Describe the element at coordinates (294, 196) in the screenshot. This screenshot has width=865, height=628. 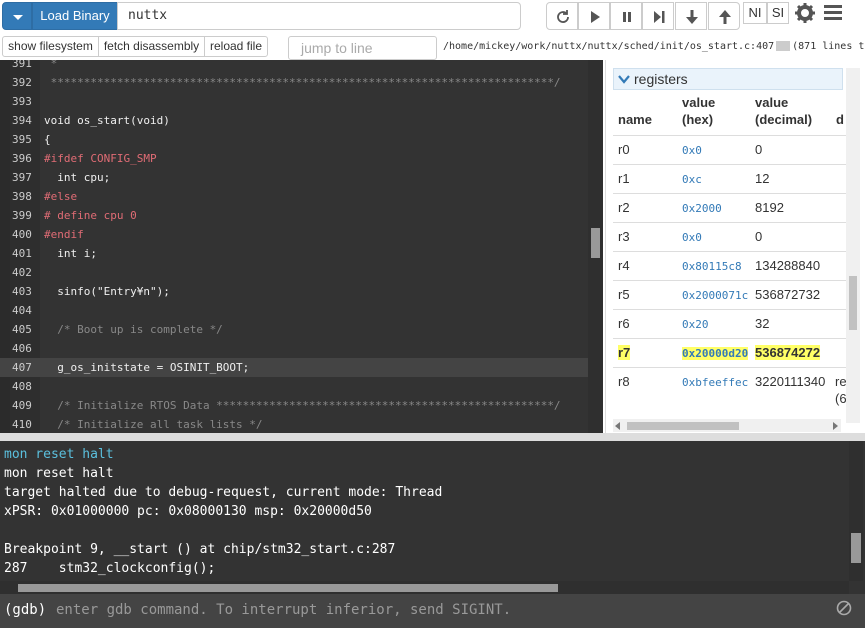
I see `code-line: 398 #else` at that location.